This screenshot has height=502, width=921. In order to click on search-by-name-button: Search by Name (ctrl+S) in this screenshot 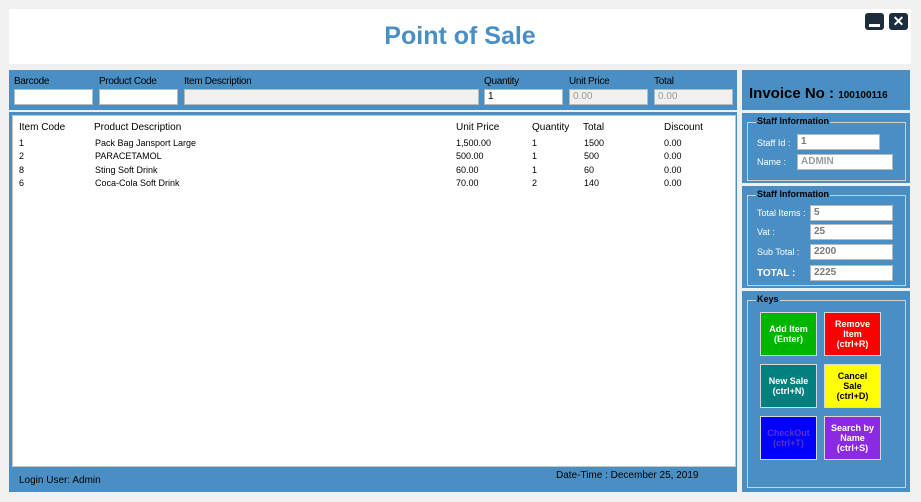, I will do `click(852, 438)`.